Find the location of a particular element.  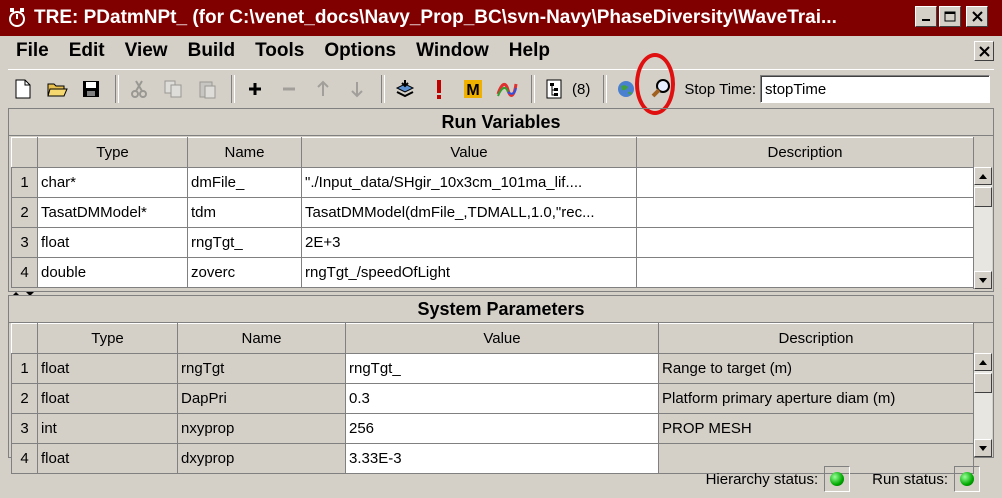

document-close-button is located at coordinates (984, 51).